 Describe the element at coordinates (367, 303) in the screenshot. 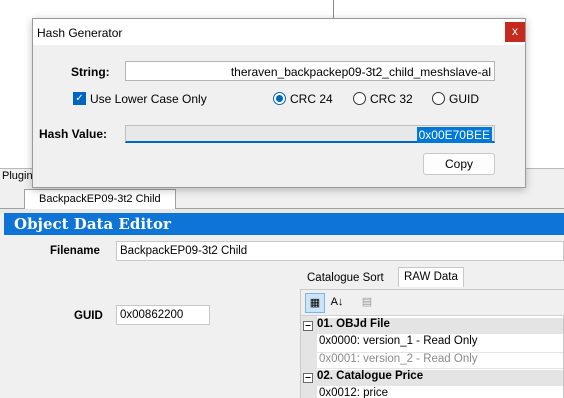

I see `property-pages-icon: ▤` at that location.